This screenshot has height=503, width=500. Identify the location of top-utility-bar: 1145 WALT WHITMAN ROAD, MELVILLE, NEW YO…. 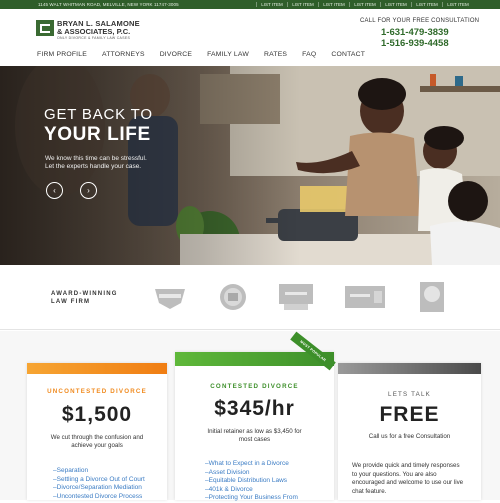
(250, 4).